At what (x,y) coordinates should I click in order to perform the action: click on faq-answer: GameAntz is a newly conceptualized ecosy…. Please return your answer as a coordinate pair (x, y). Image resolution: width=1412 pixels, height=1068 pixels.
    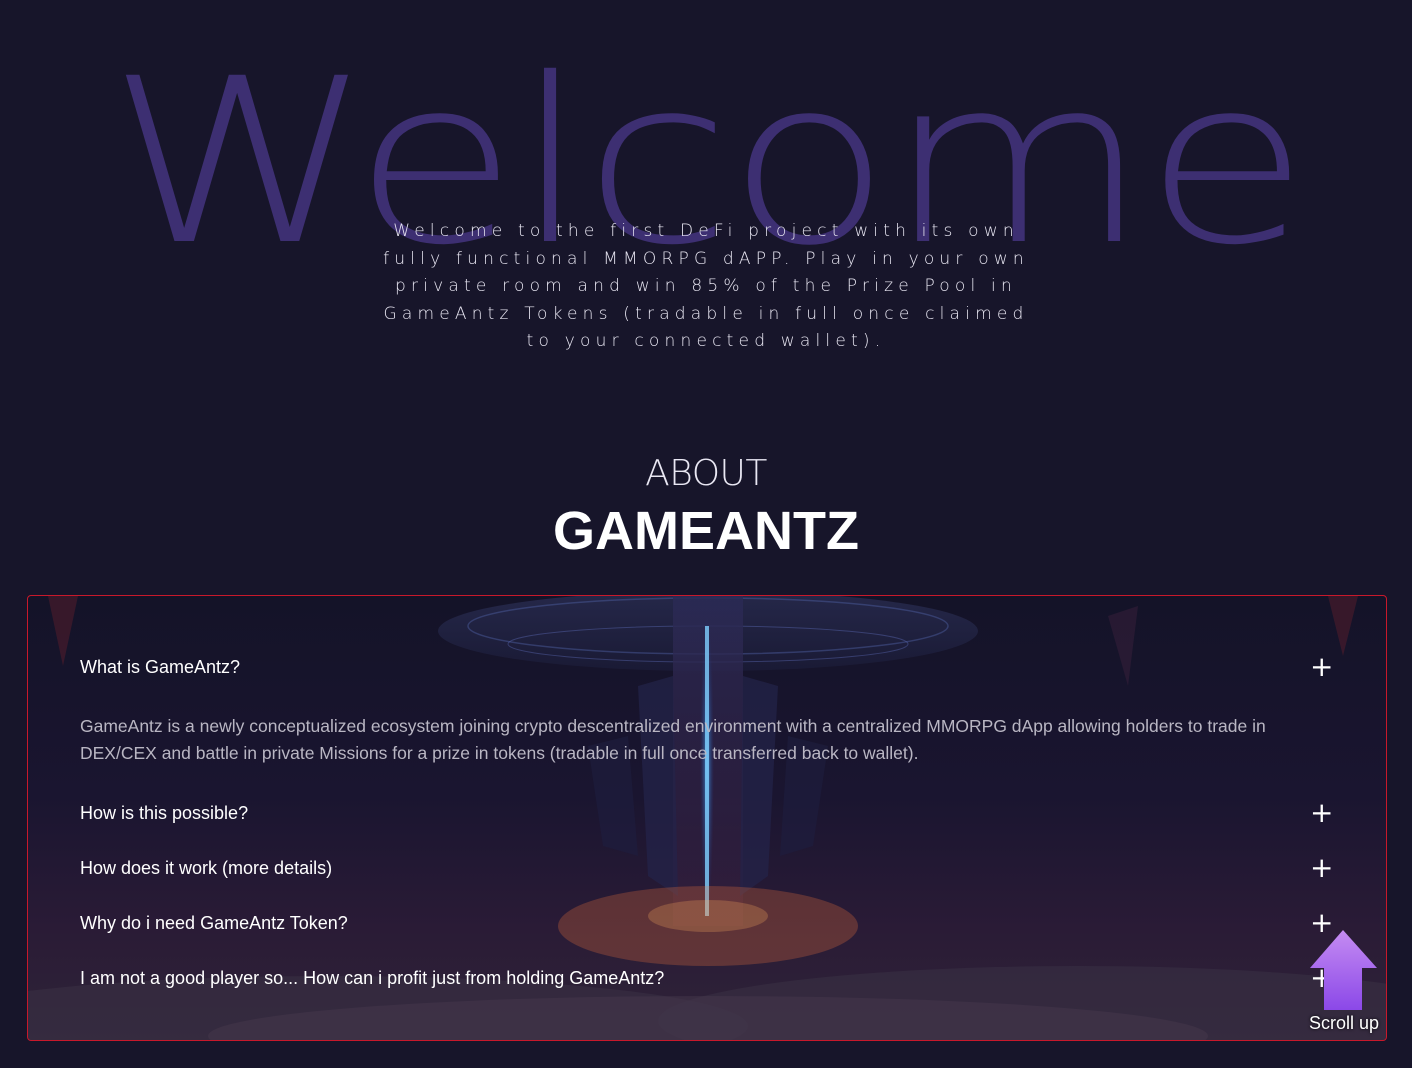
    Looking at the image, I should click on (673, 739).